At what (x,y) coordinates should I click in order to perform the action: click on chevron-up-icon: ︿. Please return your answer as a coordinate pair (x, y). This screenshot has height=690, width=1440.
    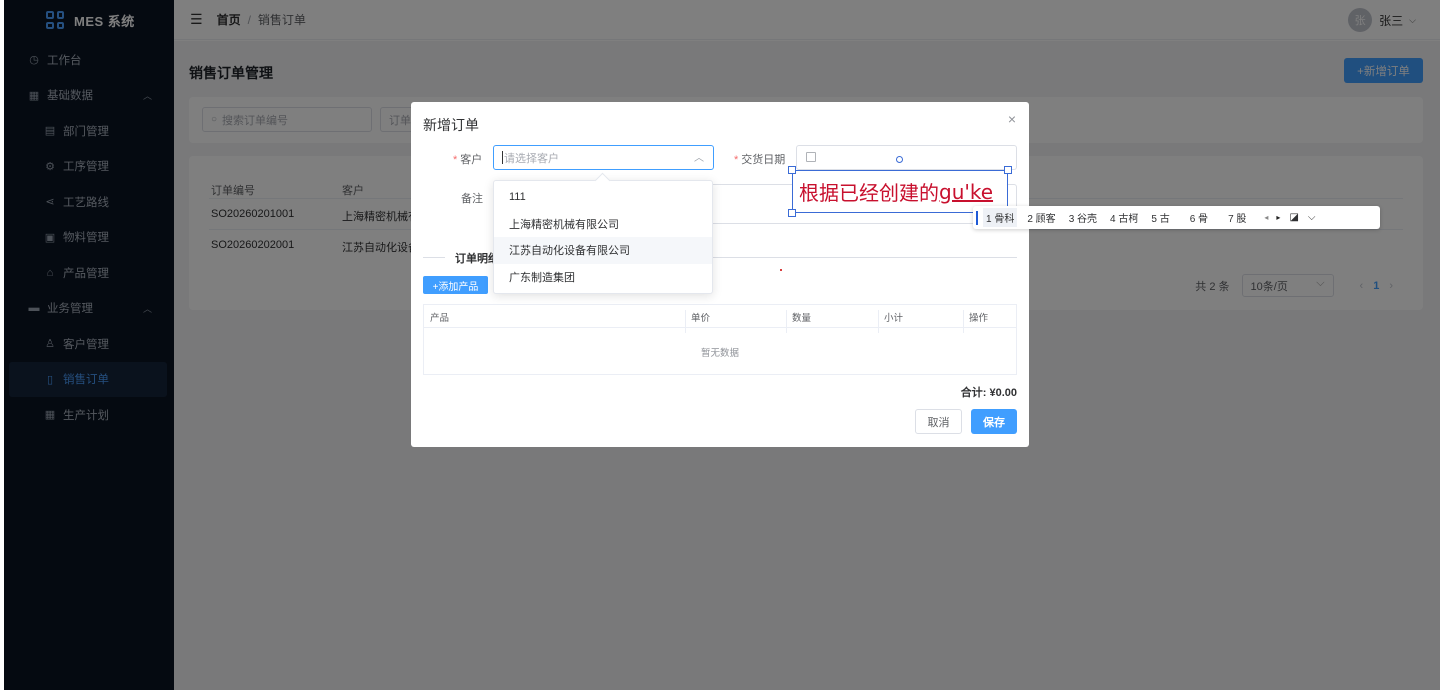
    Looking at the image, I should click on (699, 158).